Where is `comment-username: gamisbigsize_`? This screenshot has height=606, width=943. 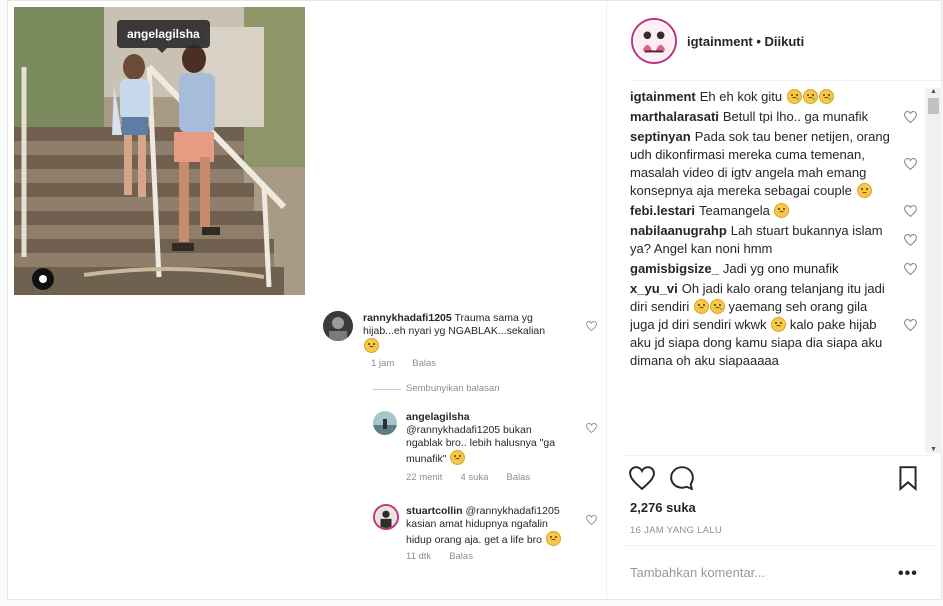
comment-username: gamisbigsize_ is located at coordinates (674, 268).